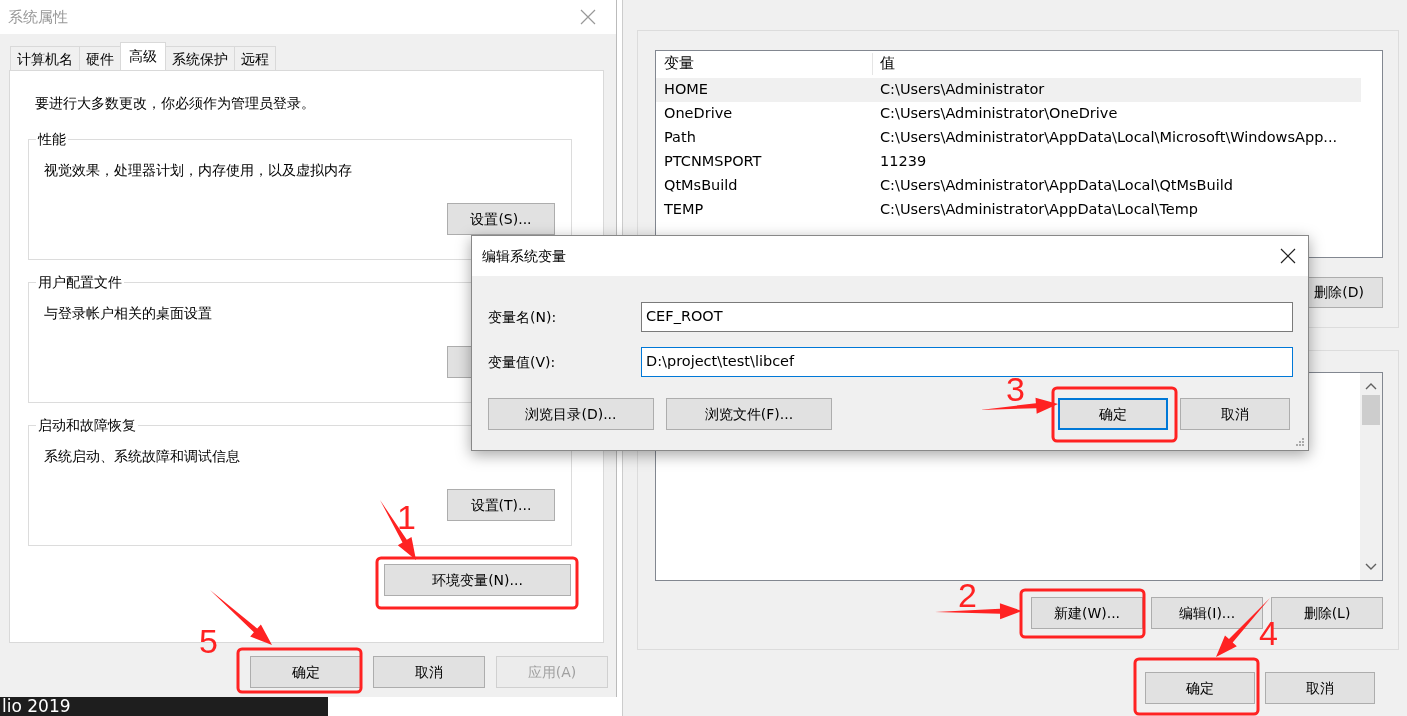 The width and height of the screenshot is (1407, 716). I want to click on group-title: 启动和故障恢复, so click(87, 425).